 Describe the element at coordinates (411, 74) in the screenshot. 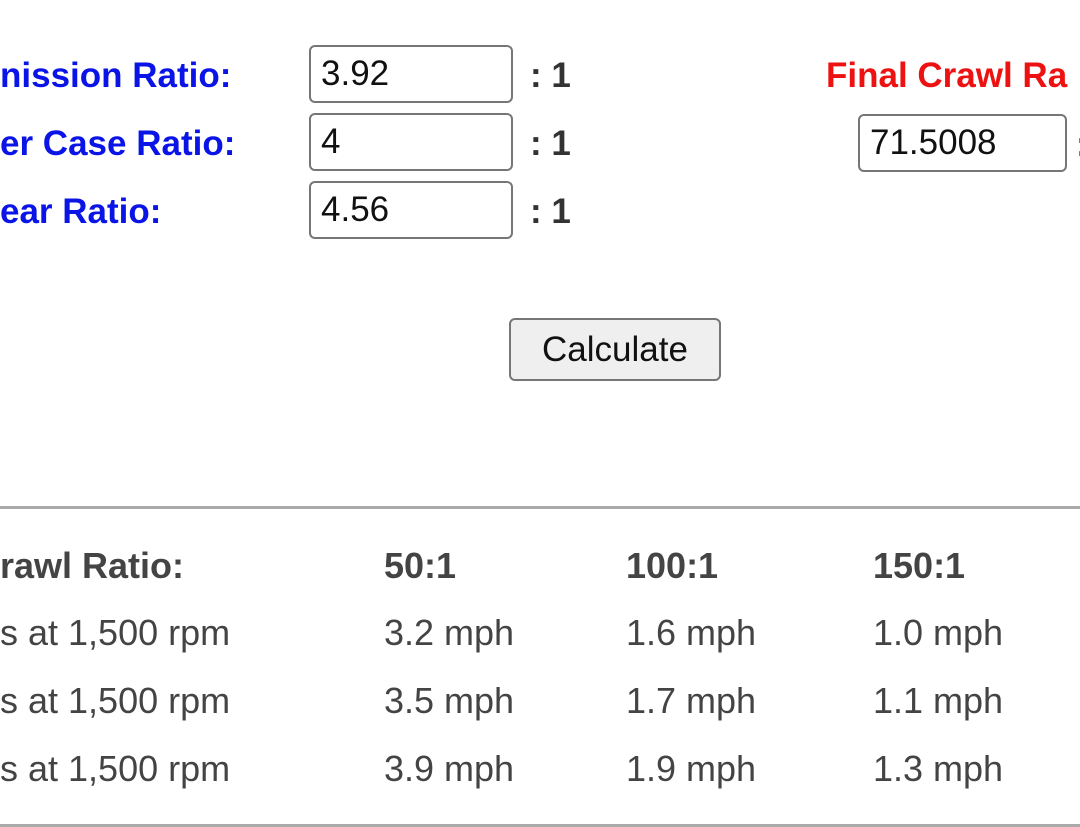

I see `transmission-ratio-input` at that location.